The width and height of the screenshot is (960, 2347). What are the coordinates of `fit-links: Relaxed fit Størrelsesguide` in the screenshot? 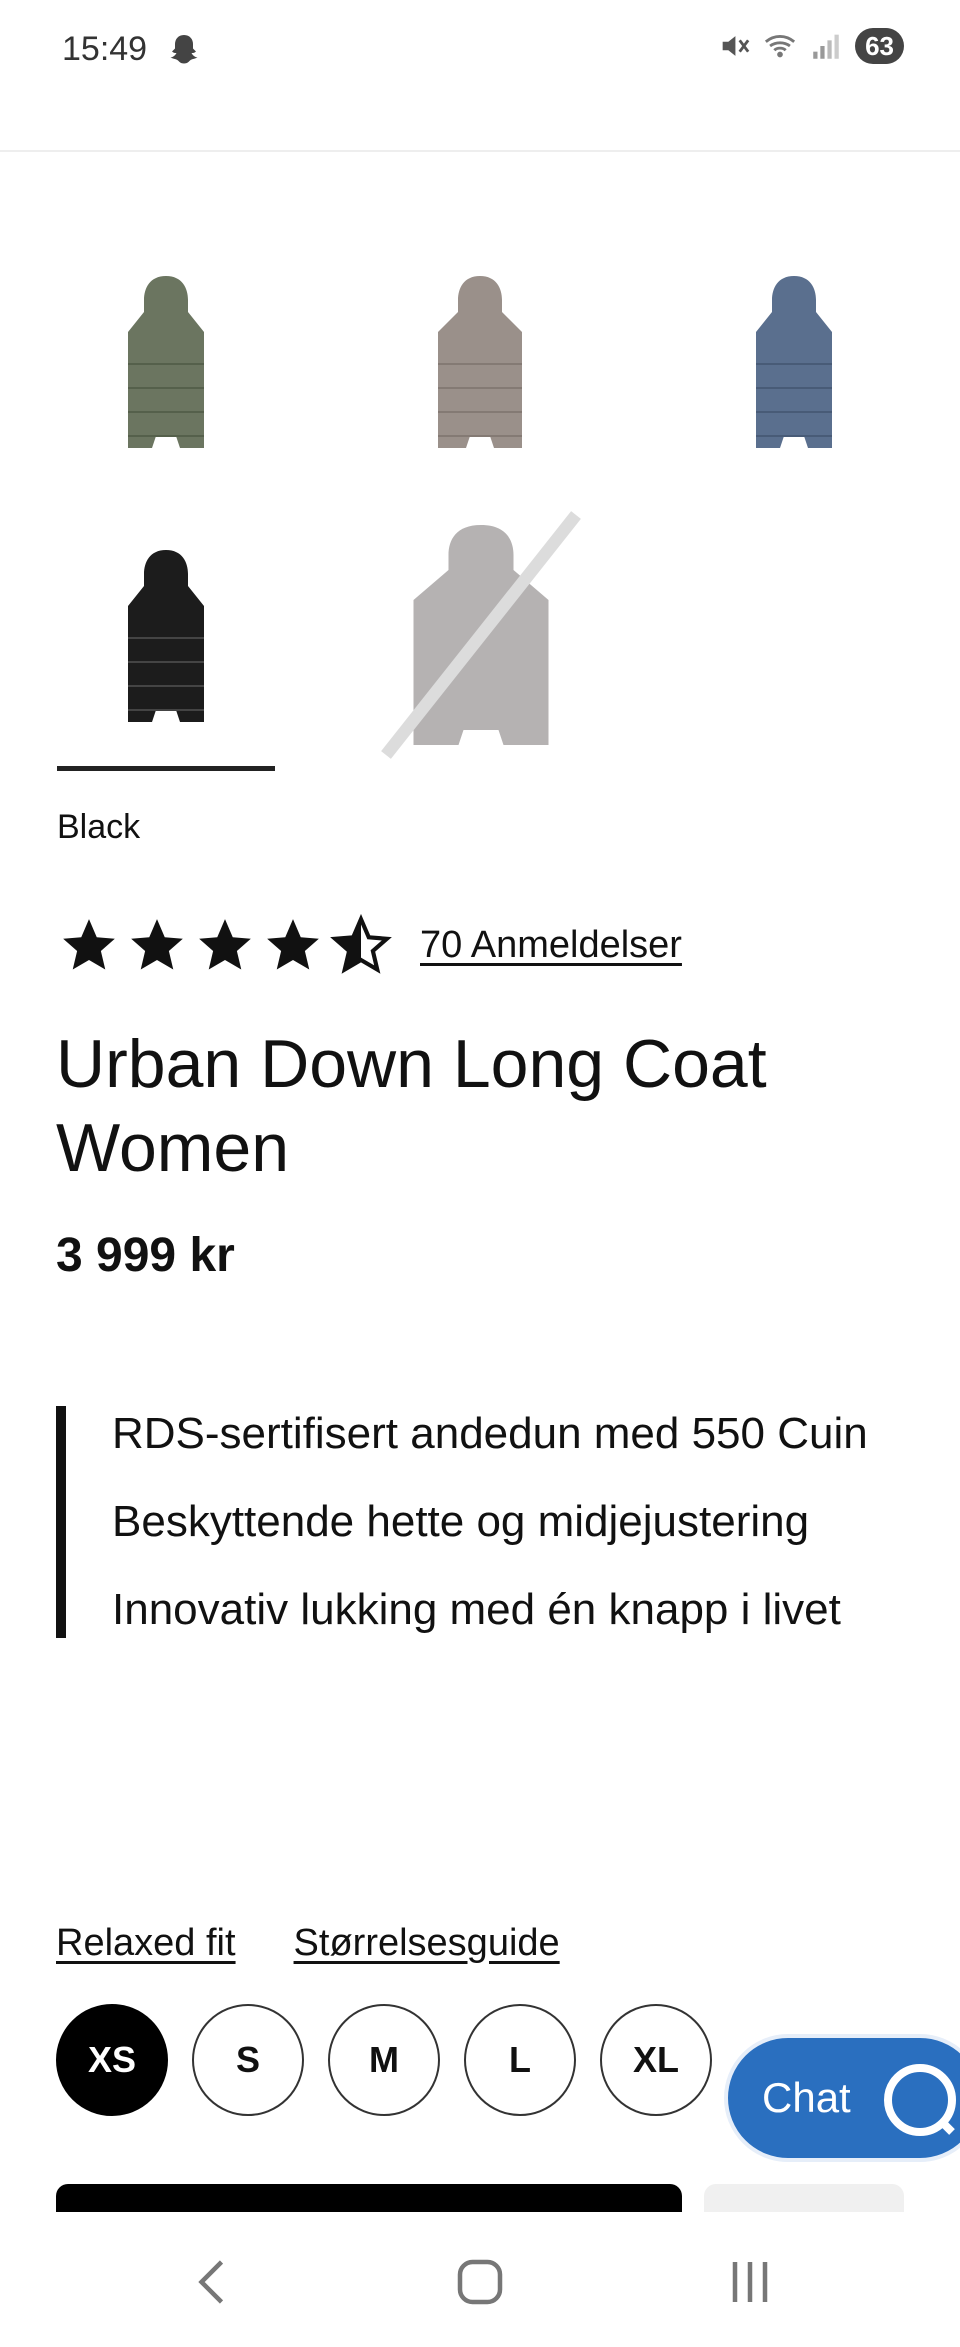 It's located at (308, 1943).